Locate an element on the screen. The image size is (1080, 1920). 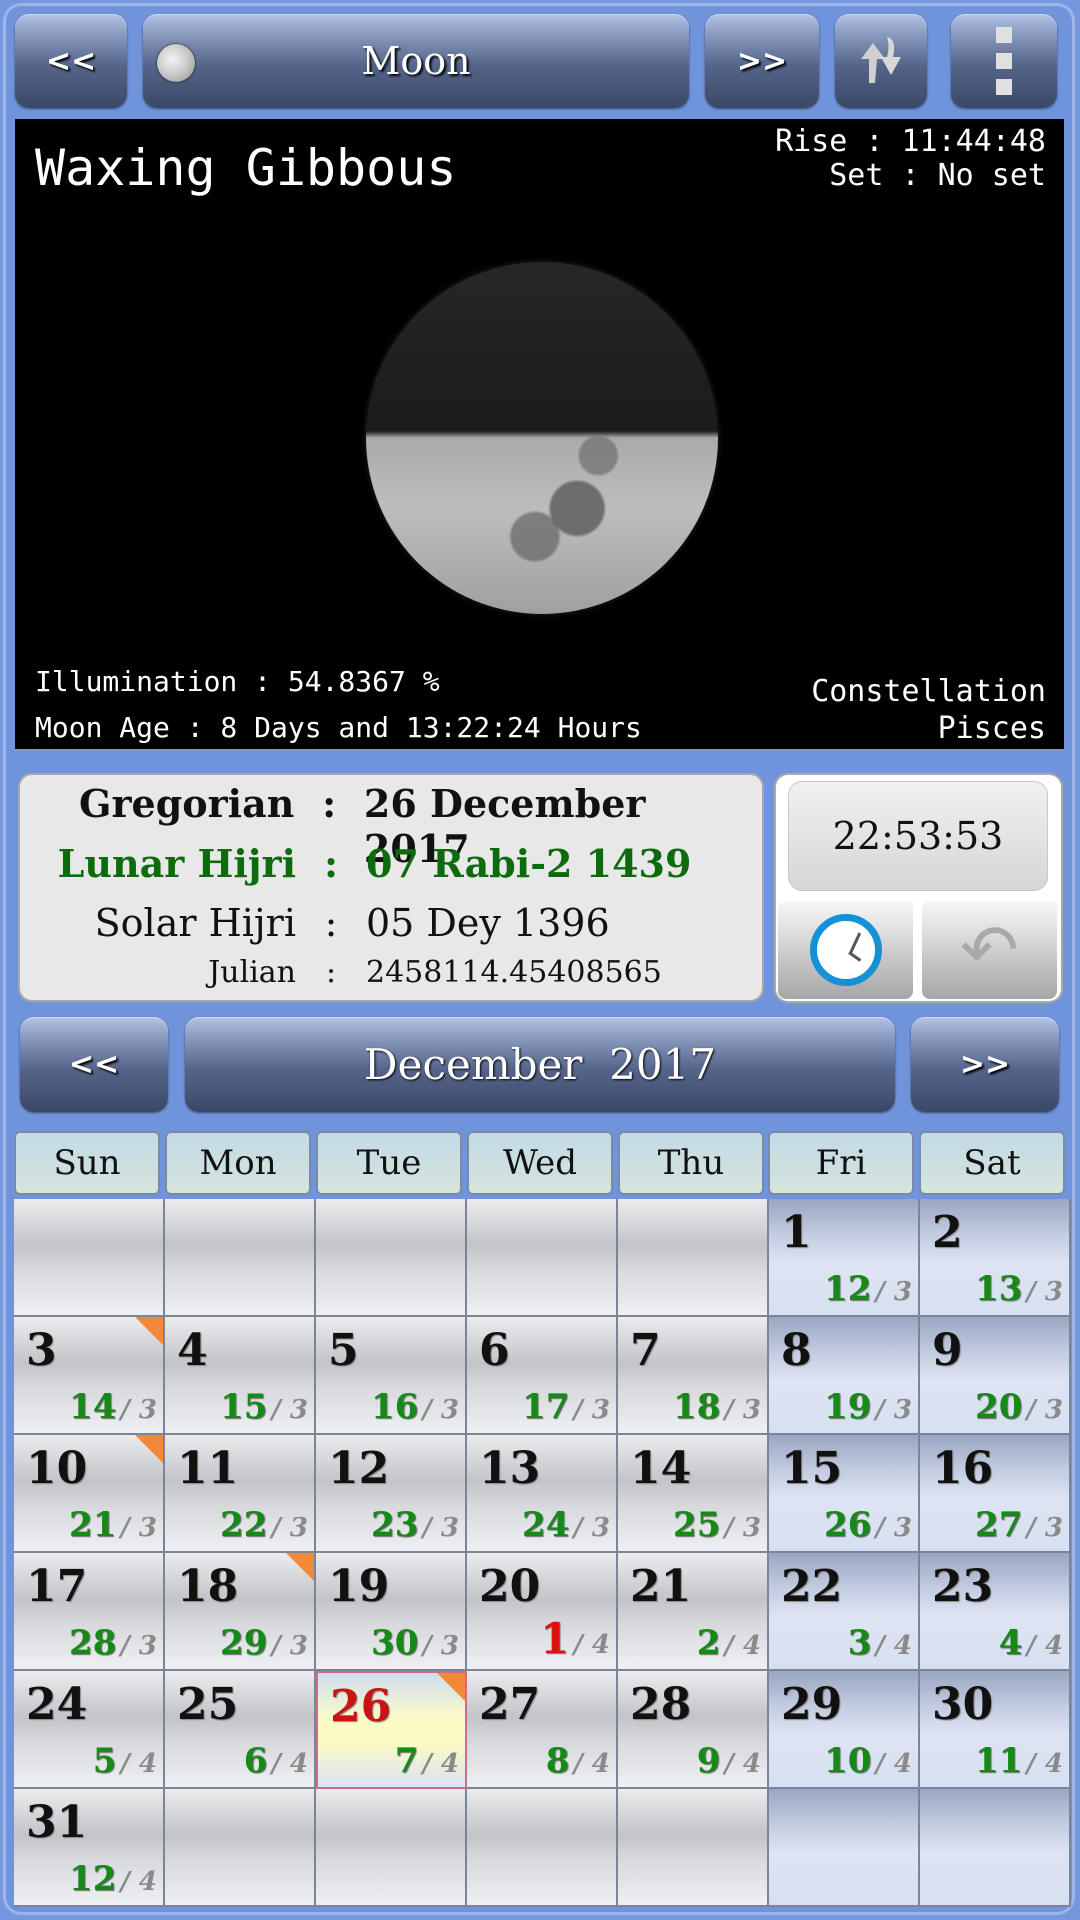
date-value: 05 Dey 1396 is located at coordinates (488, 923).